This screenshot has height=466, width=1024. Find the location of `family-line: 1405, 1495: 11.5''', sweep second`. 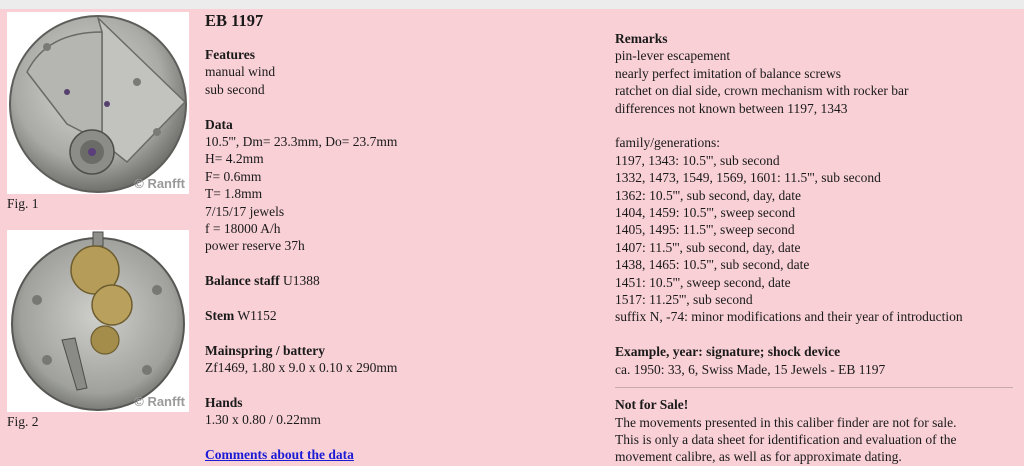

family-line: 1405, 1495: 11.5''', sweep second is located at coordinates (705, 230).